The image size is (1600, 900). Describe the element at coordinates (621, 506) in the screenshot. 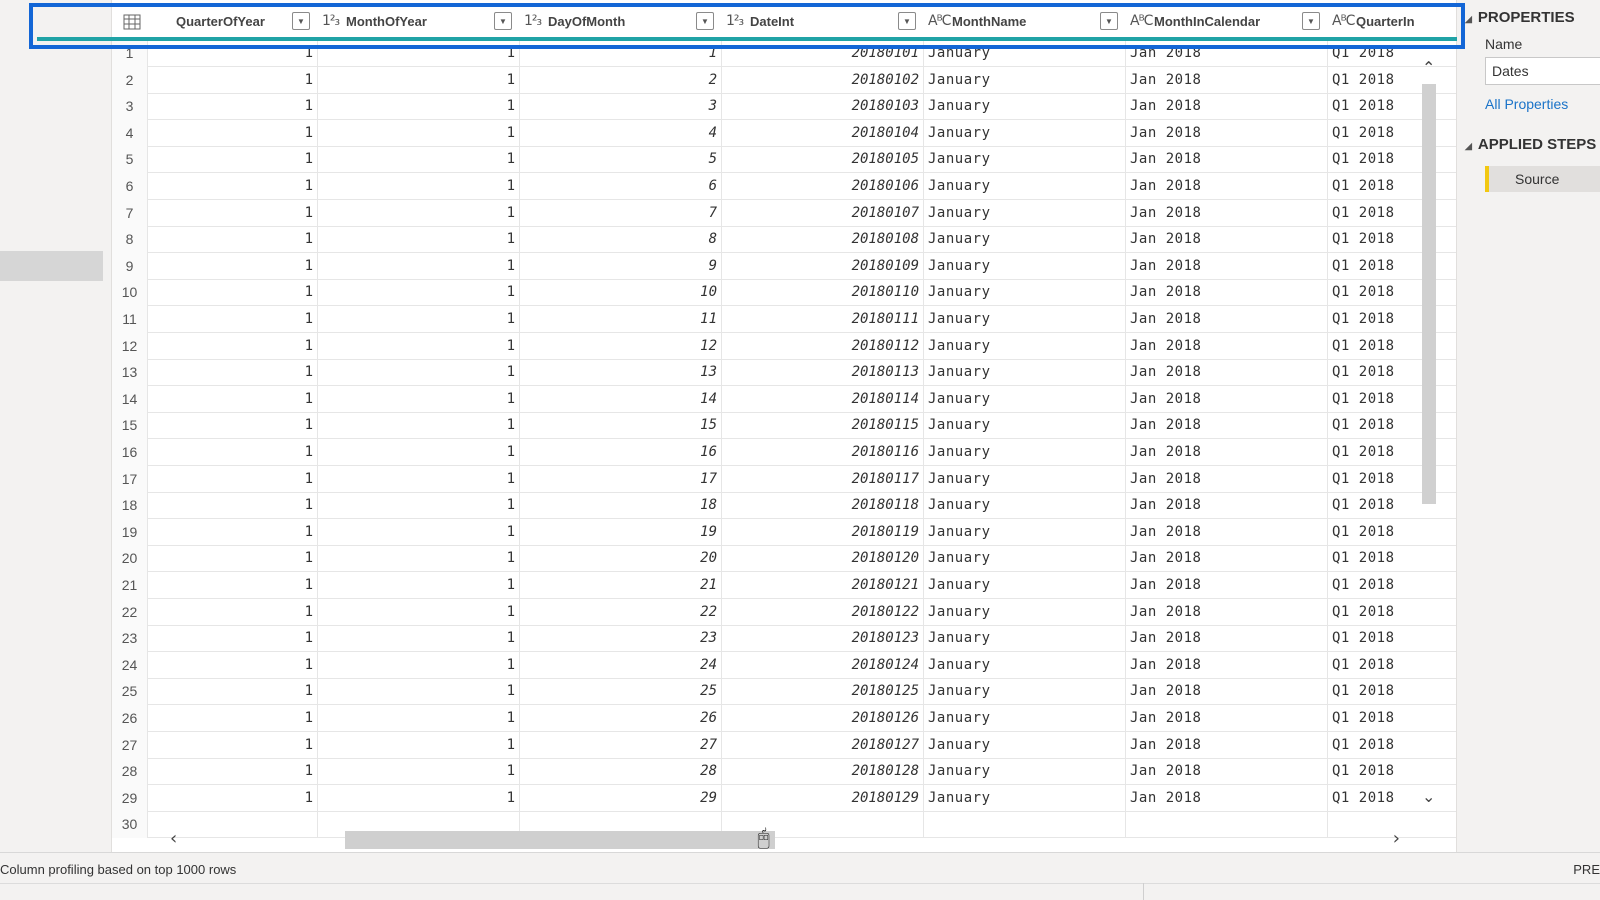

I see `table-cell: 18` at that location.